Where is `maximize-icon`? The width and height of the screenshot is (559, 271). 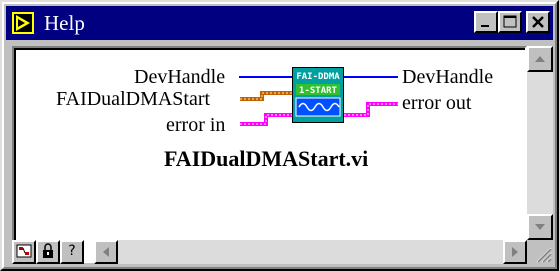 maximize-icon is located at coordinates (510, 21).